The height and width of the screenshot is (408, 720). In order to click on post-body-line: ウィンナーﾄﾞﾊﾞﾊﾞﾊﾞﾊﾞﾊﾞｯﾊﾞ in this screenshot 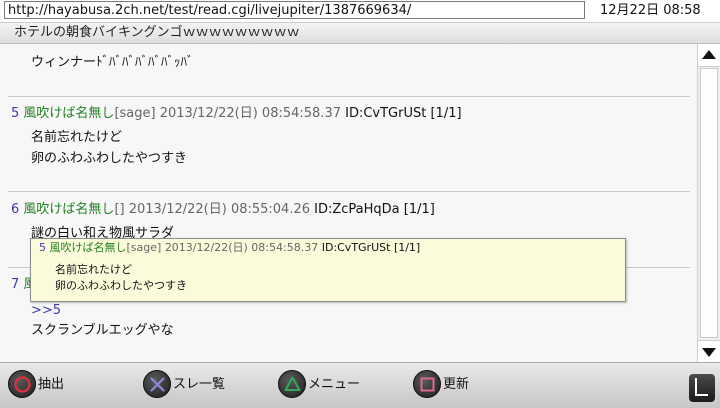, I will do `click(112, 62)`.